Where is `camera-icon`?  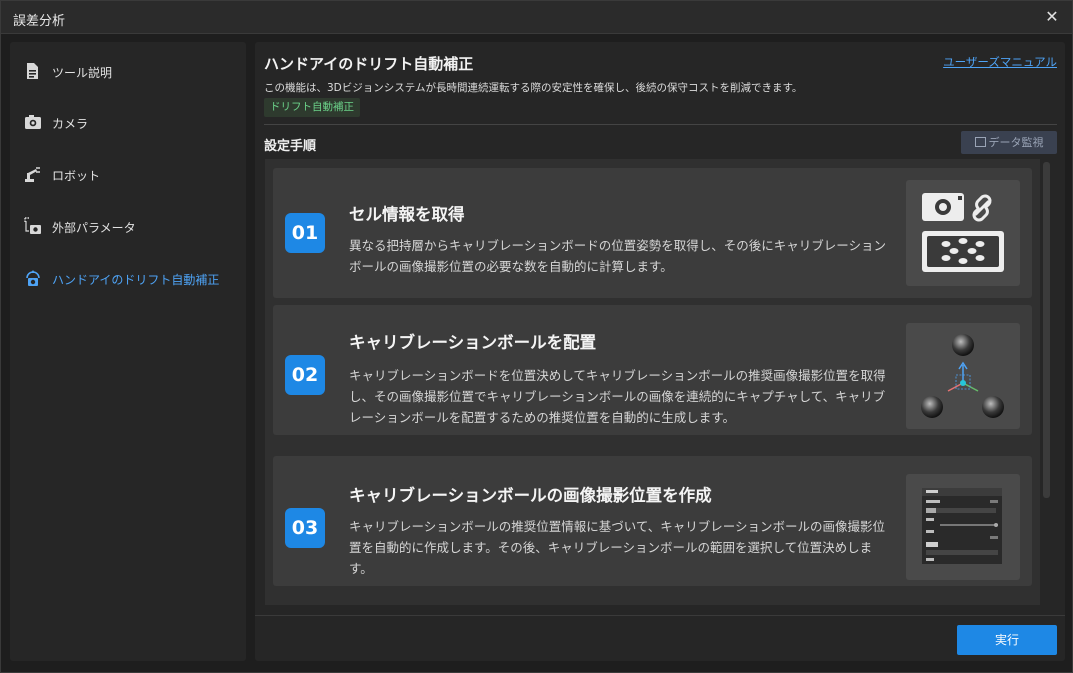 camera-icon is located at coordinates (33, 122).